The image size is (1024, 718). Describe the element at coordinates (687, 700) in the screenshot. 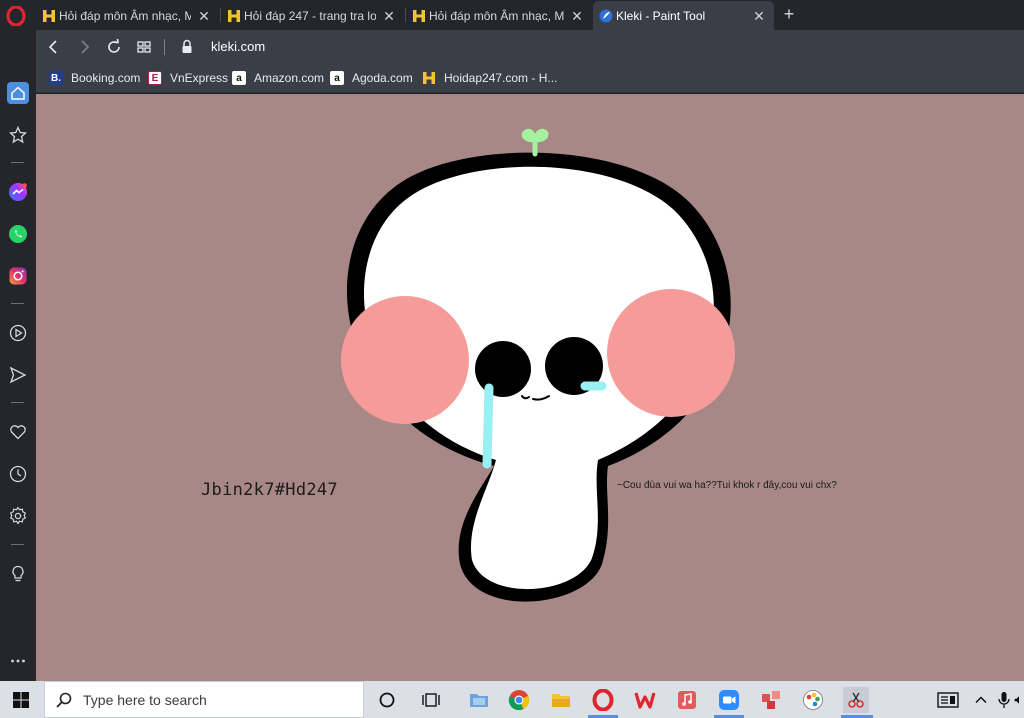

I see `music-icon` at that location.